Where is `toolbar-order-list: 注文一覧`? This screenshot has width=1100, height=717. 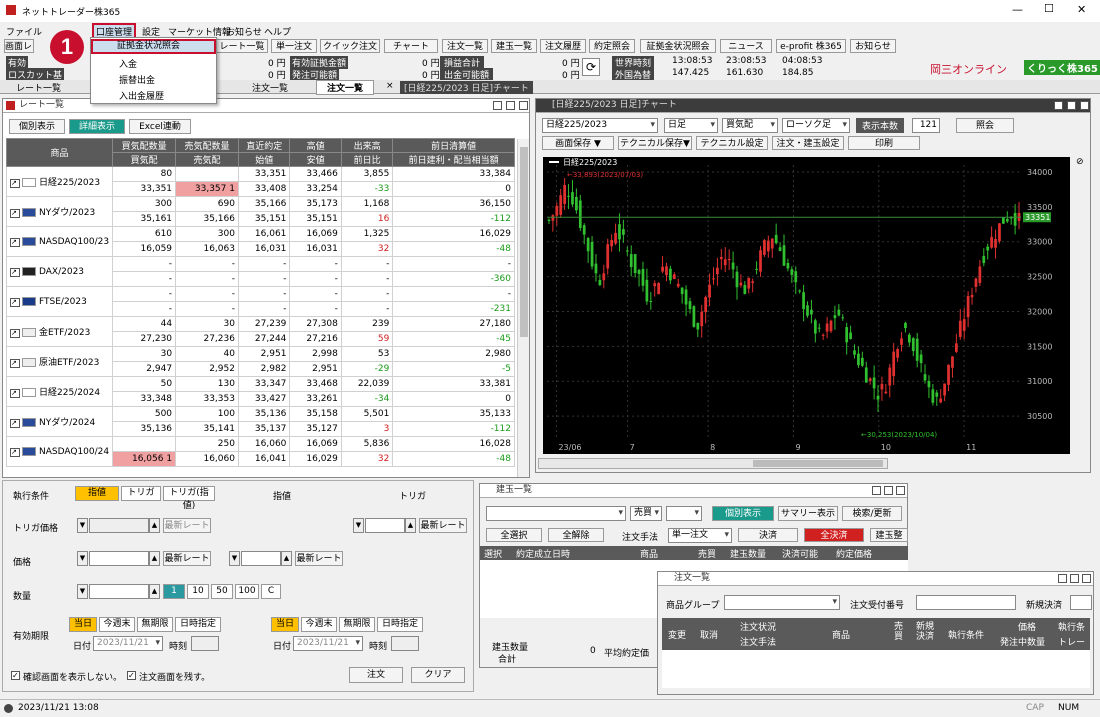
toolbar-order-list: 注文一覧 is located at coordinates (465, 46).